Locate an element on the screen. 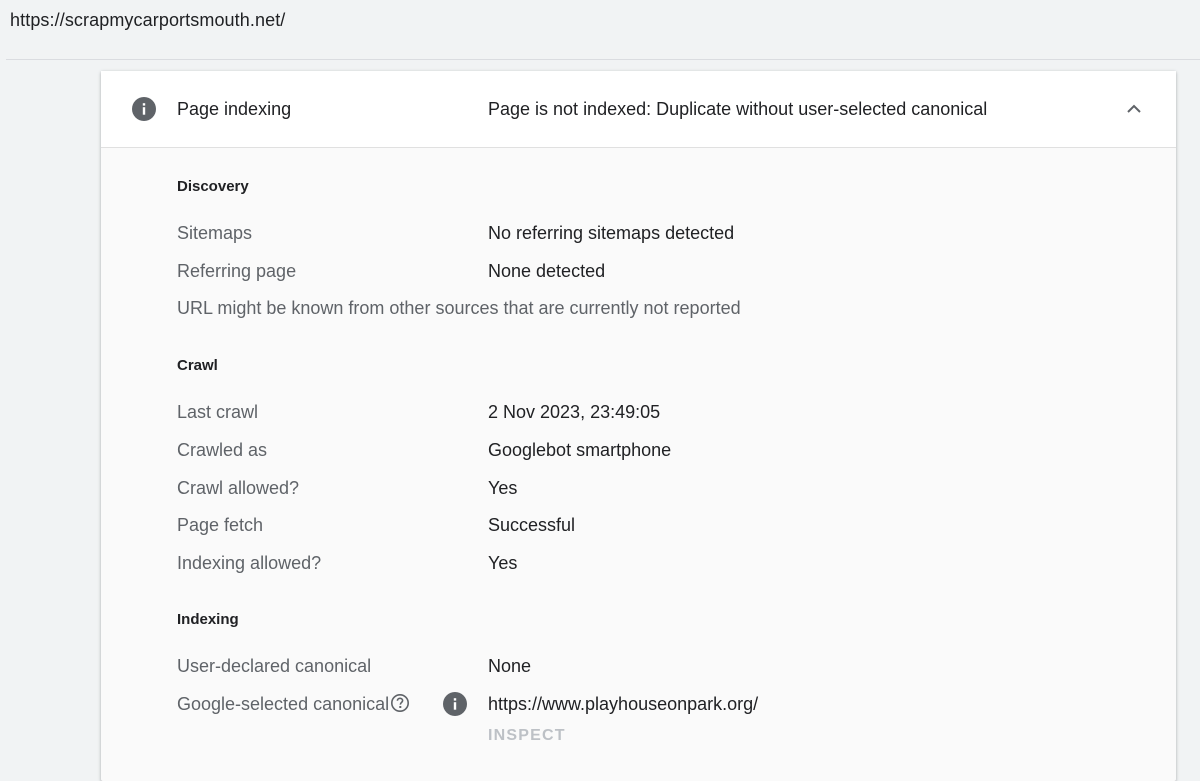 Image resolution: width=1200 pixels, height=781 pixels. chevron-up-icon is located at coordinates (1134, 109).